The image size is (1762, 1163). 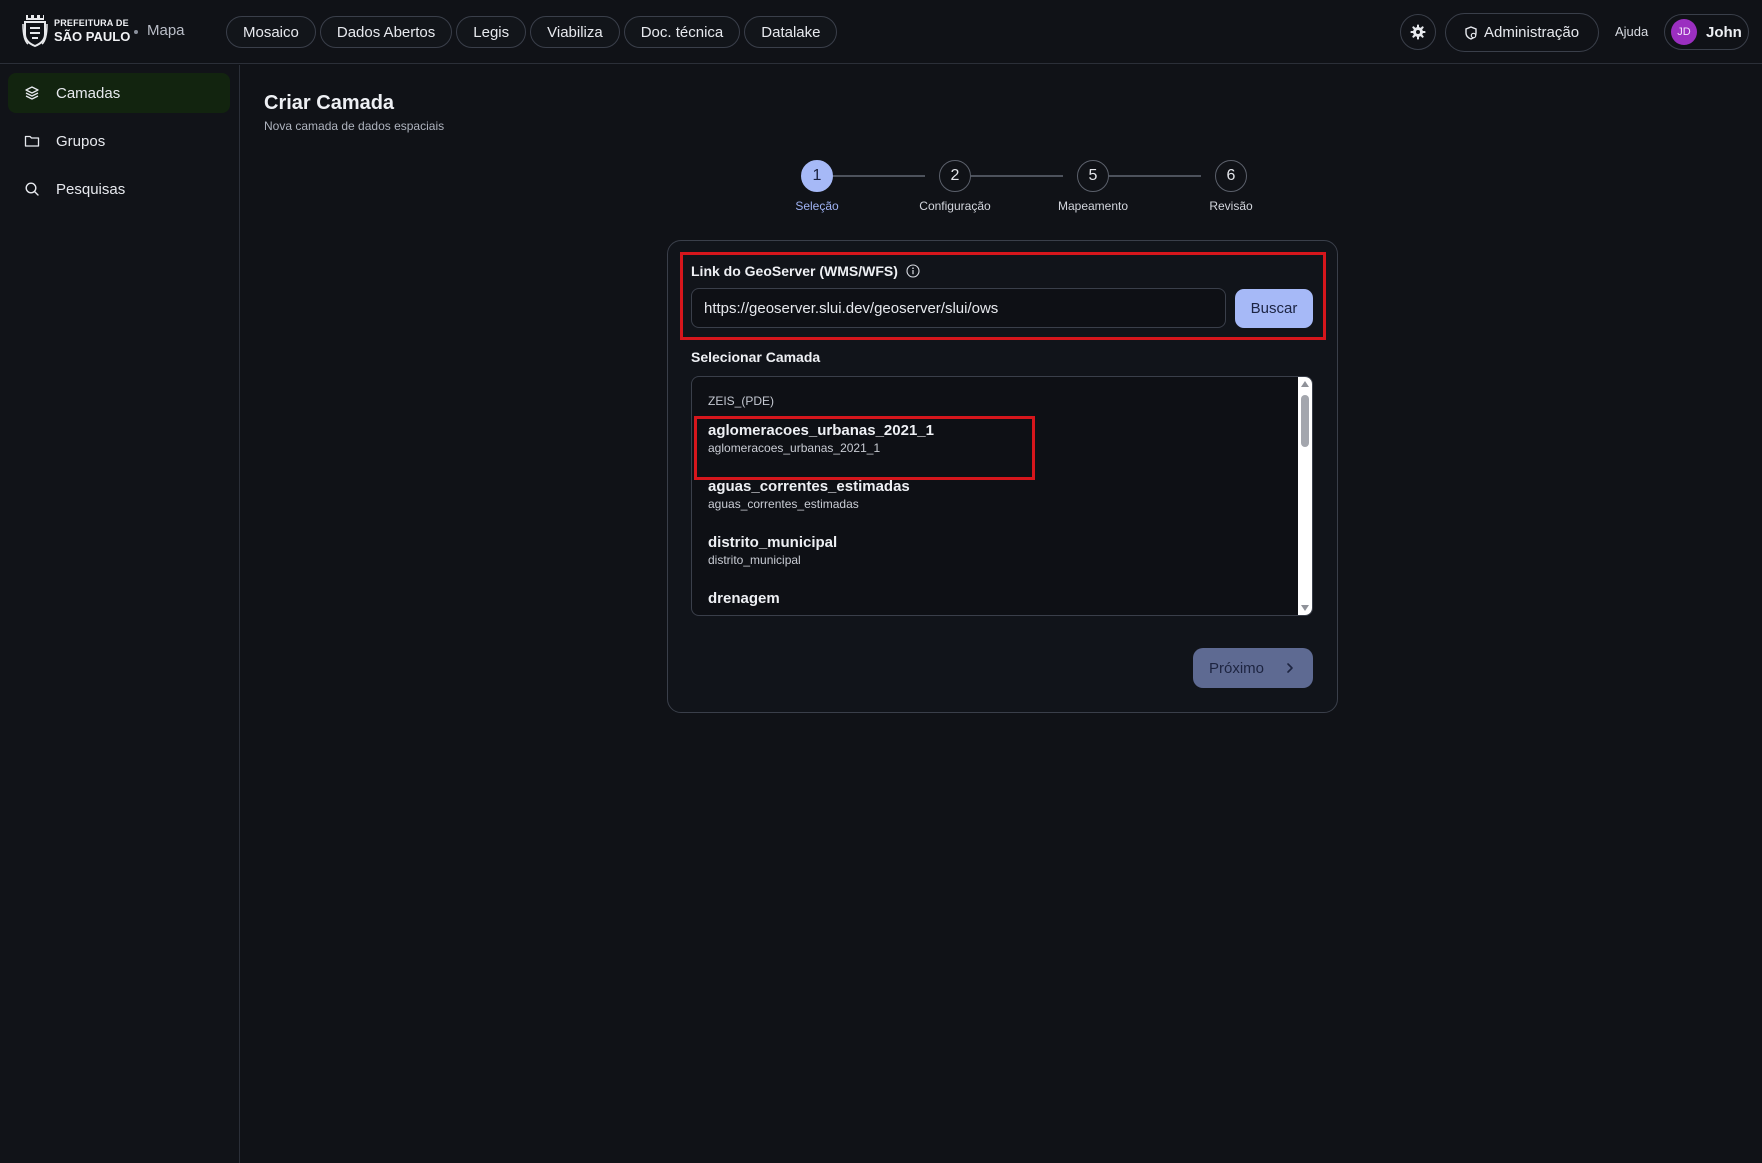 What do you see at coordinates (575, 32) in the screenshot?
I see `nav-viabiliza: Viabiliza` at bounding box center [575, 32].